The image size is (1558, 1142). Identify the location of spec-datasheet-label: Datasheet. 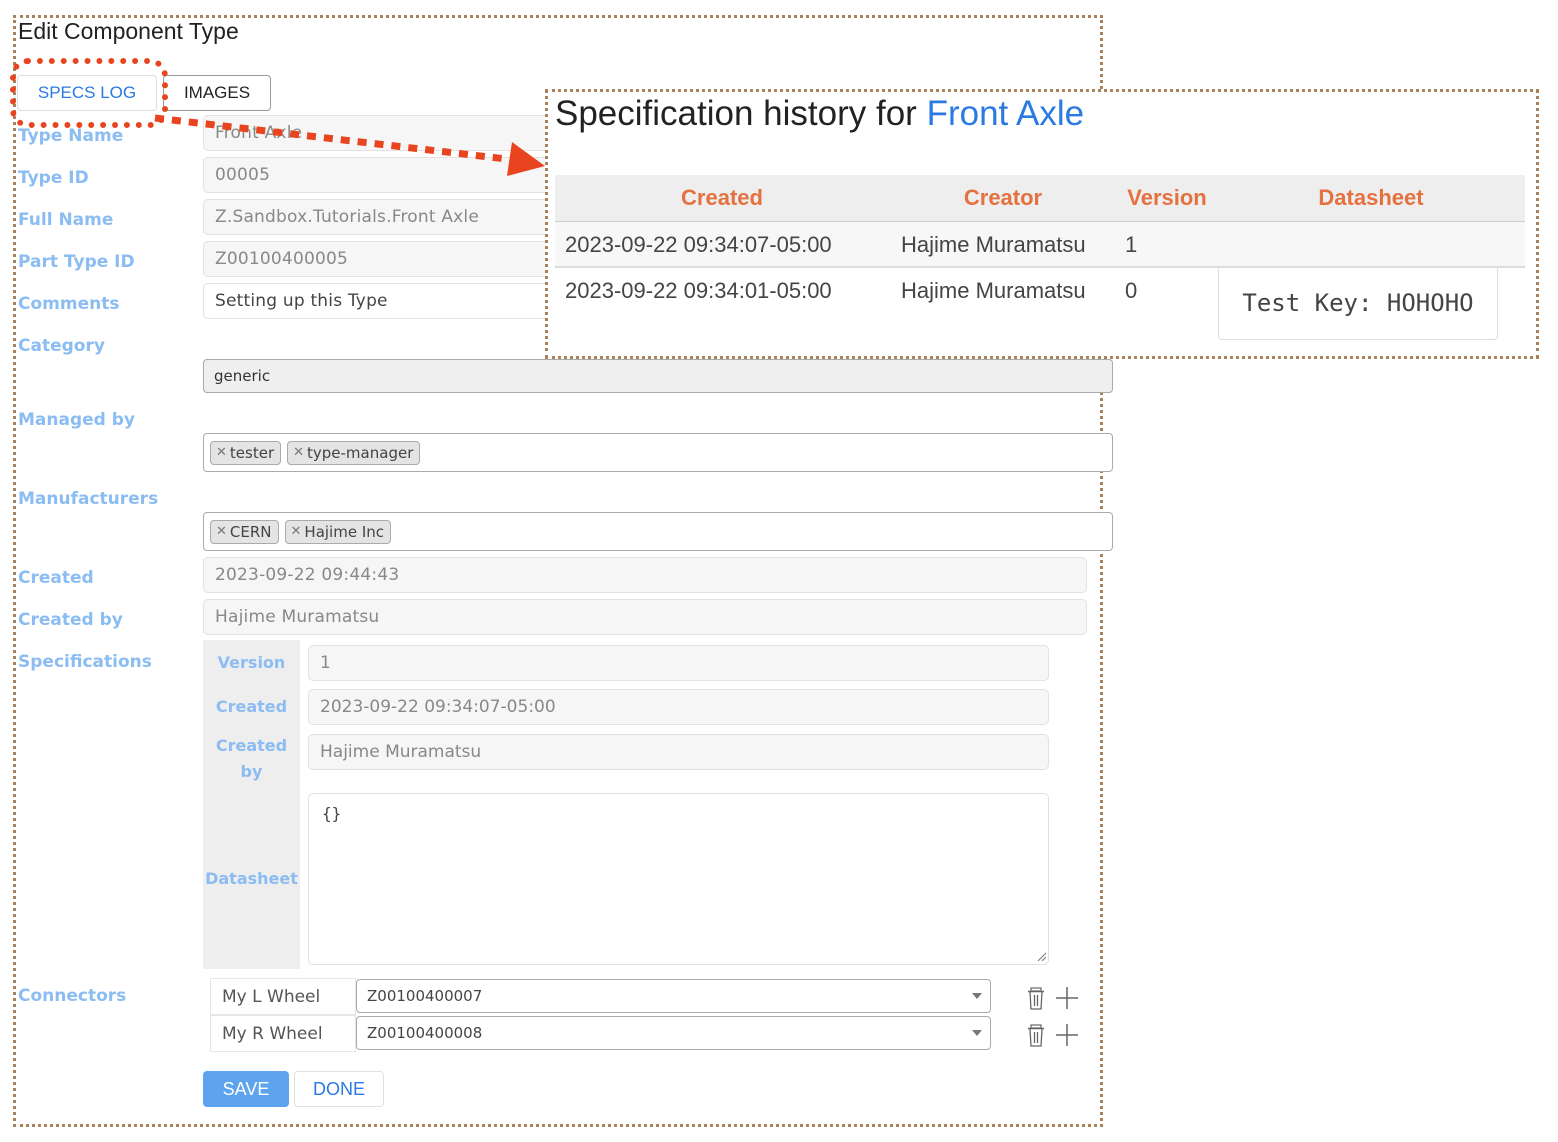
(251, 878).